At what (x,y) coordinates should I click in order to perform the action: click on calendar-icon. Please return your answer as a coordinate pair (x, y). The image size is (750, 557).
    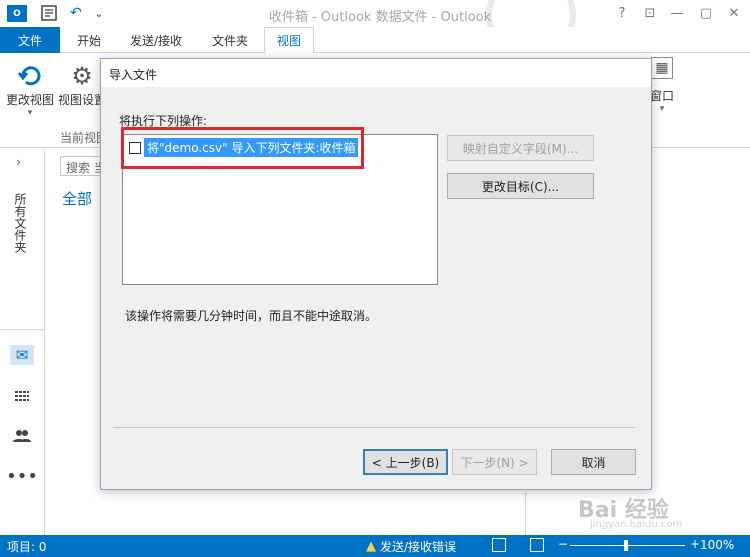
    Looking at the image, I should click on (22, 396).